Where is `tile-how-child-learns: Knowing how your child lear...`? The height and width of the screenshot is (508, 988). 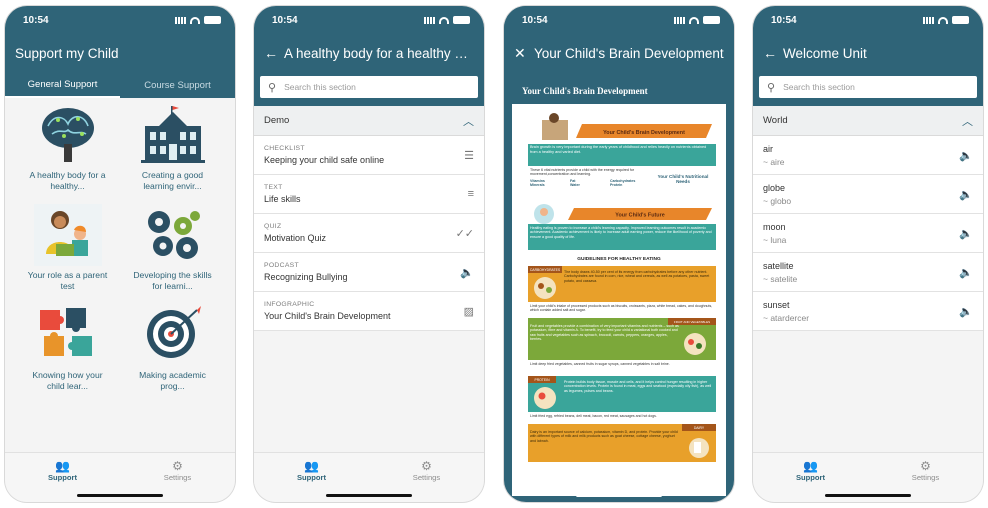 tile-how-child-learns: Knowing how your child lear... is located at coordinates (67, 348).